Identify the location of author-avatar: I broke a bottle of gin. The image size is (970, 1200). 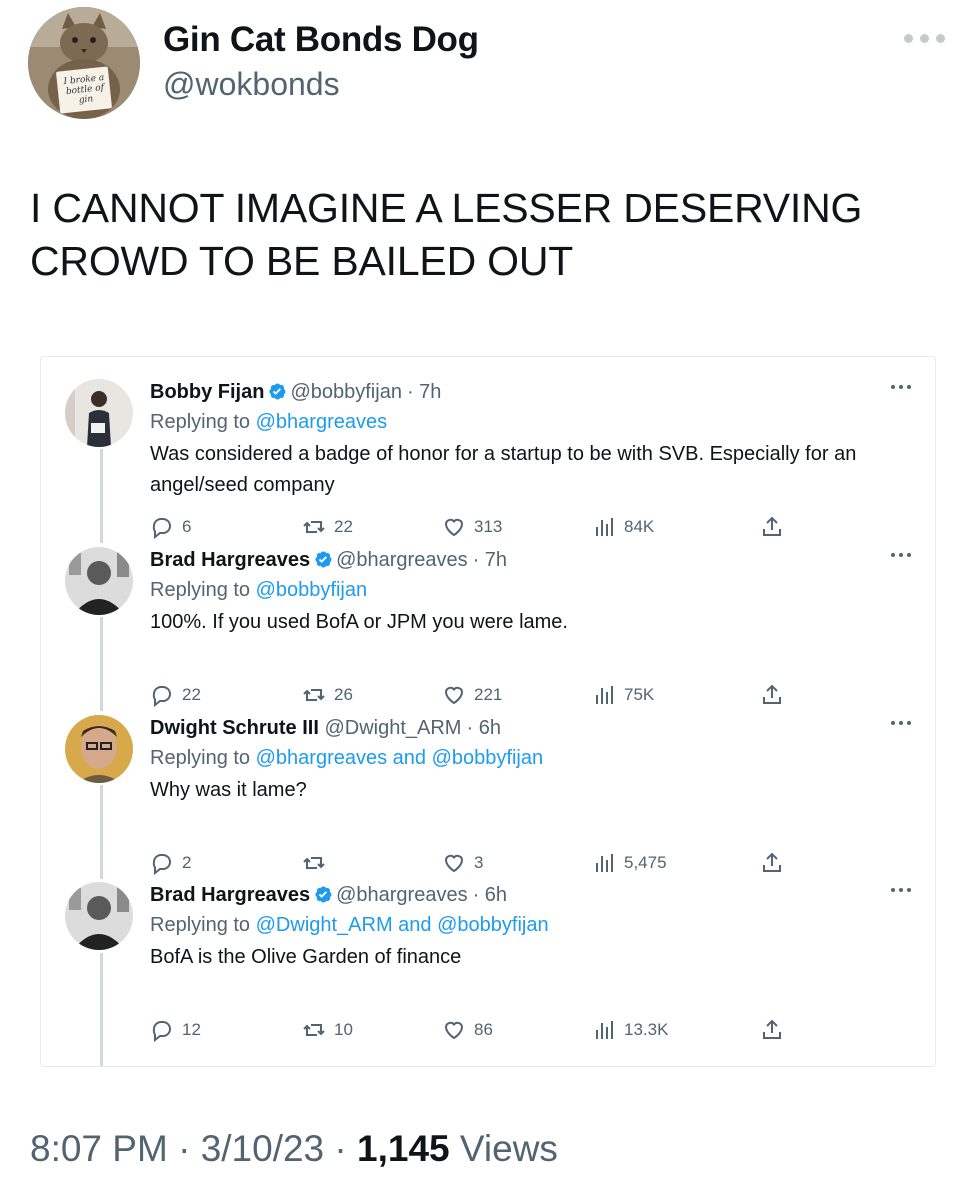
(84, 63).